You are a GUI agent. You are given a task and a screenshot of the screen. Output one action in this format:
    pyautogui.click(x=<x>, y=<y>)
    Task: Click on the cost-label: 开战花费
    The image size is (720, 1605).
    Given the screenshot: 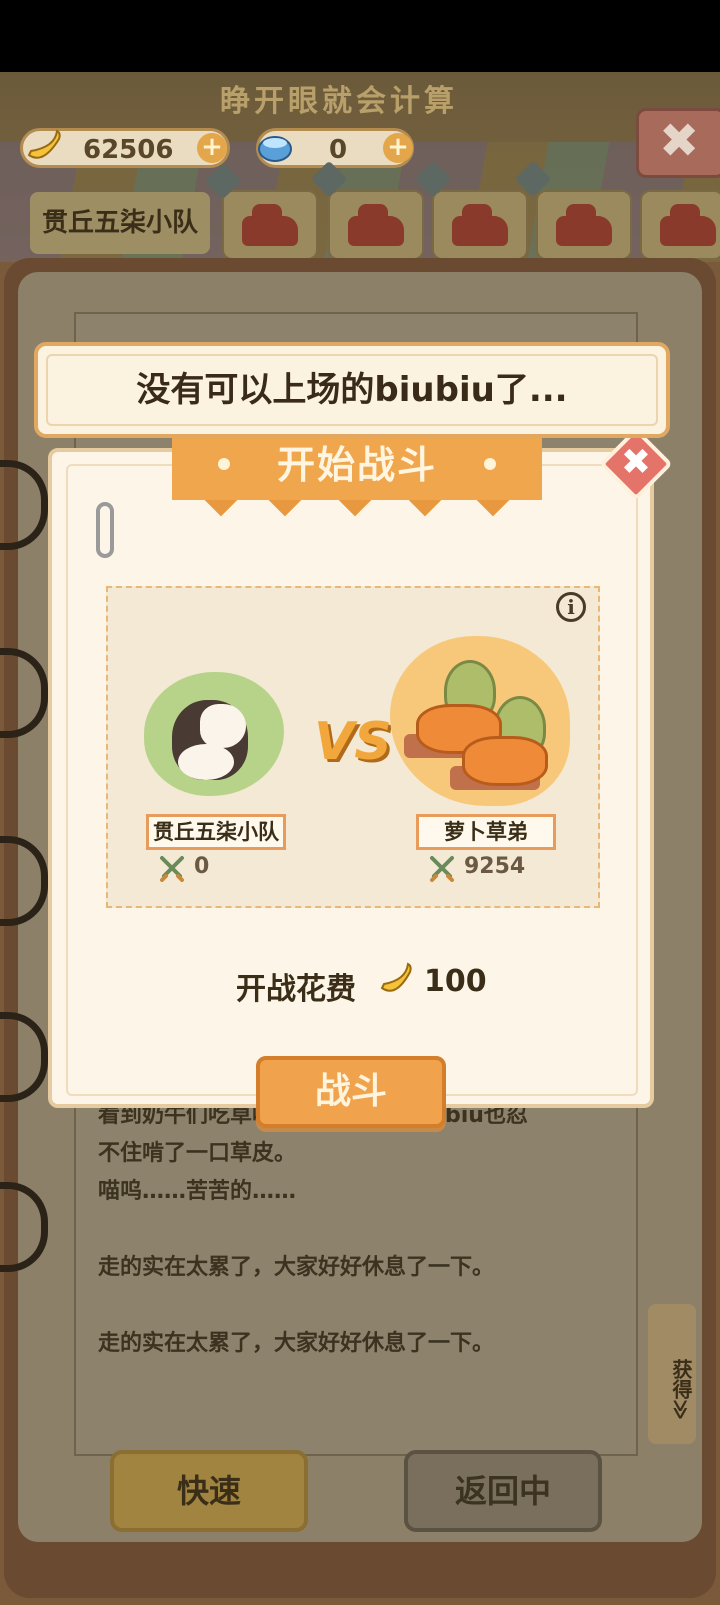 What is the action you would take?
    pyautogui.click(x=296, y=989)
    